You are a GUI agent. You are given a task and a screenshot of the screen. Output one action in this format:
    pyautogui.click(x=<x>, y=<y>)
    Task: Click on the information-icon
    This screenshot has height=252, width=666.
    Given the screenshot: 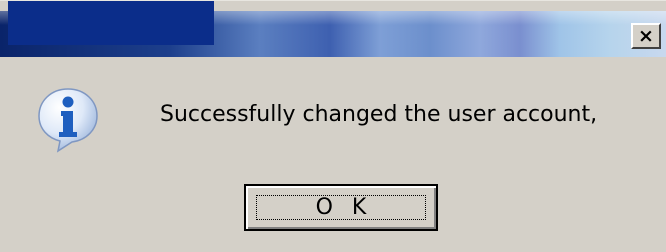 What is the action you would take?
    pyautogui.click(x=68, y=120)
    